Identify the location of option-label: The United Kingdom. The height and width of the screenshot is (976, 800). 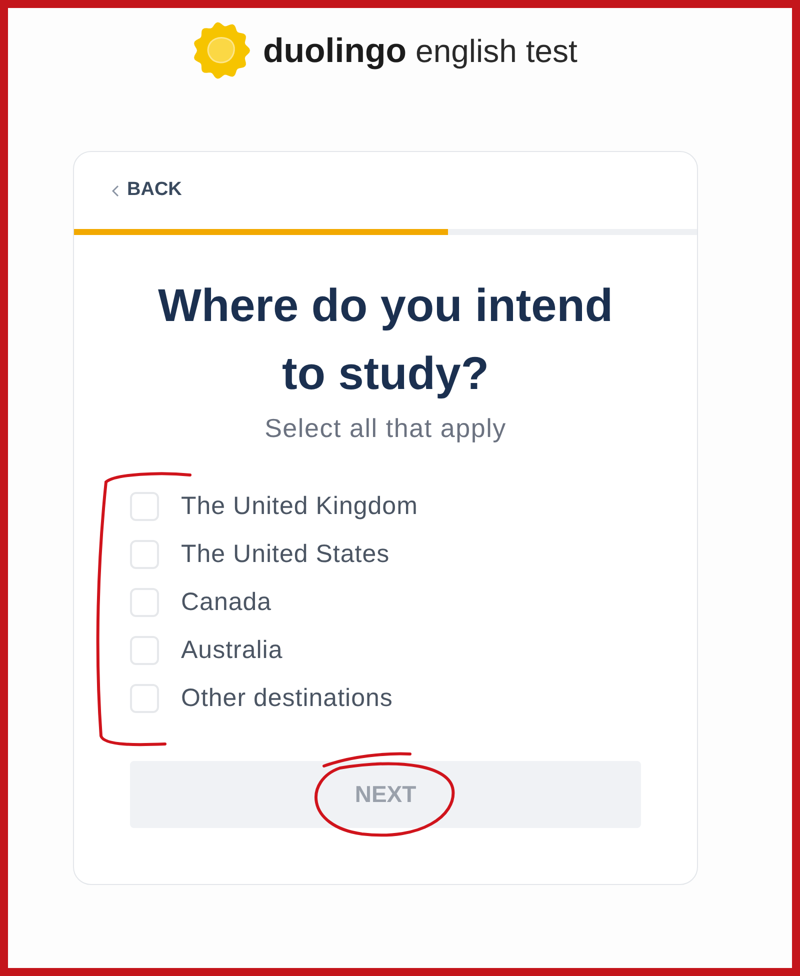
(299, 506).